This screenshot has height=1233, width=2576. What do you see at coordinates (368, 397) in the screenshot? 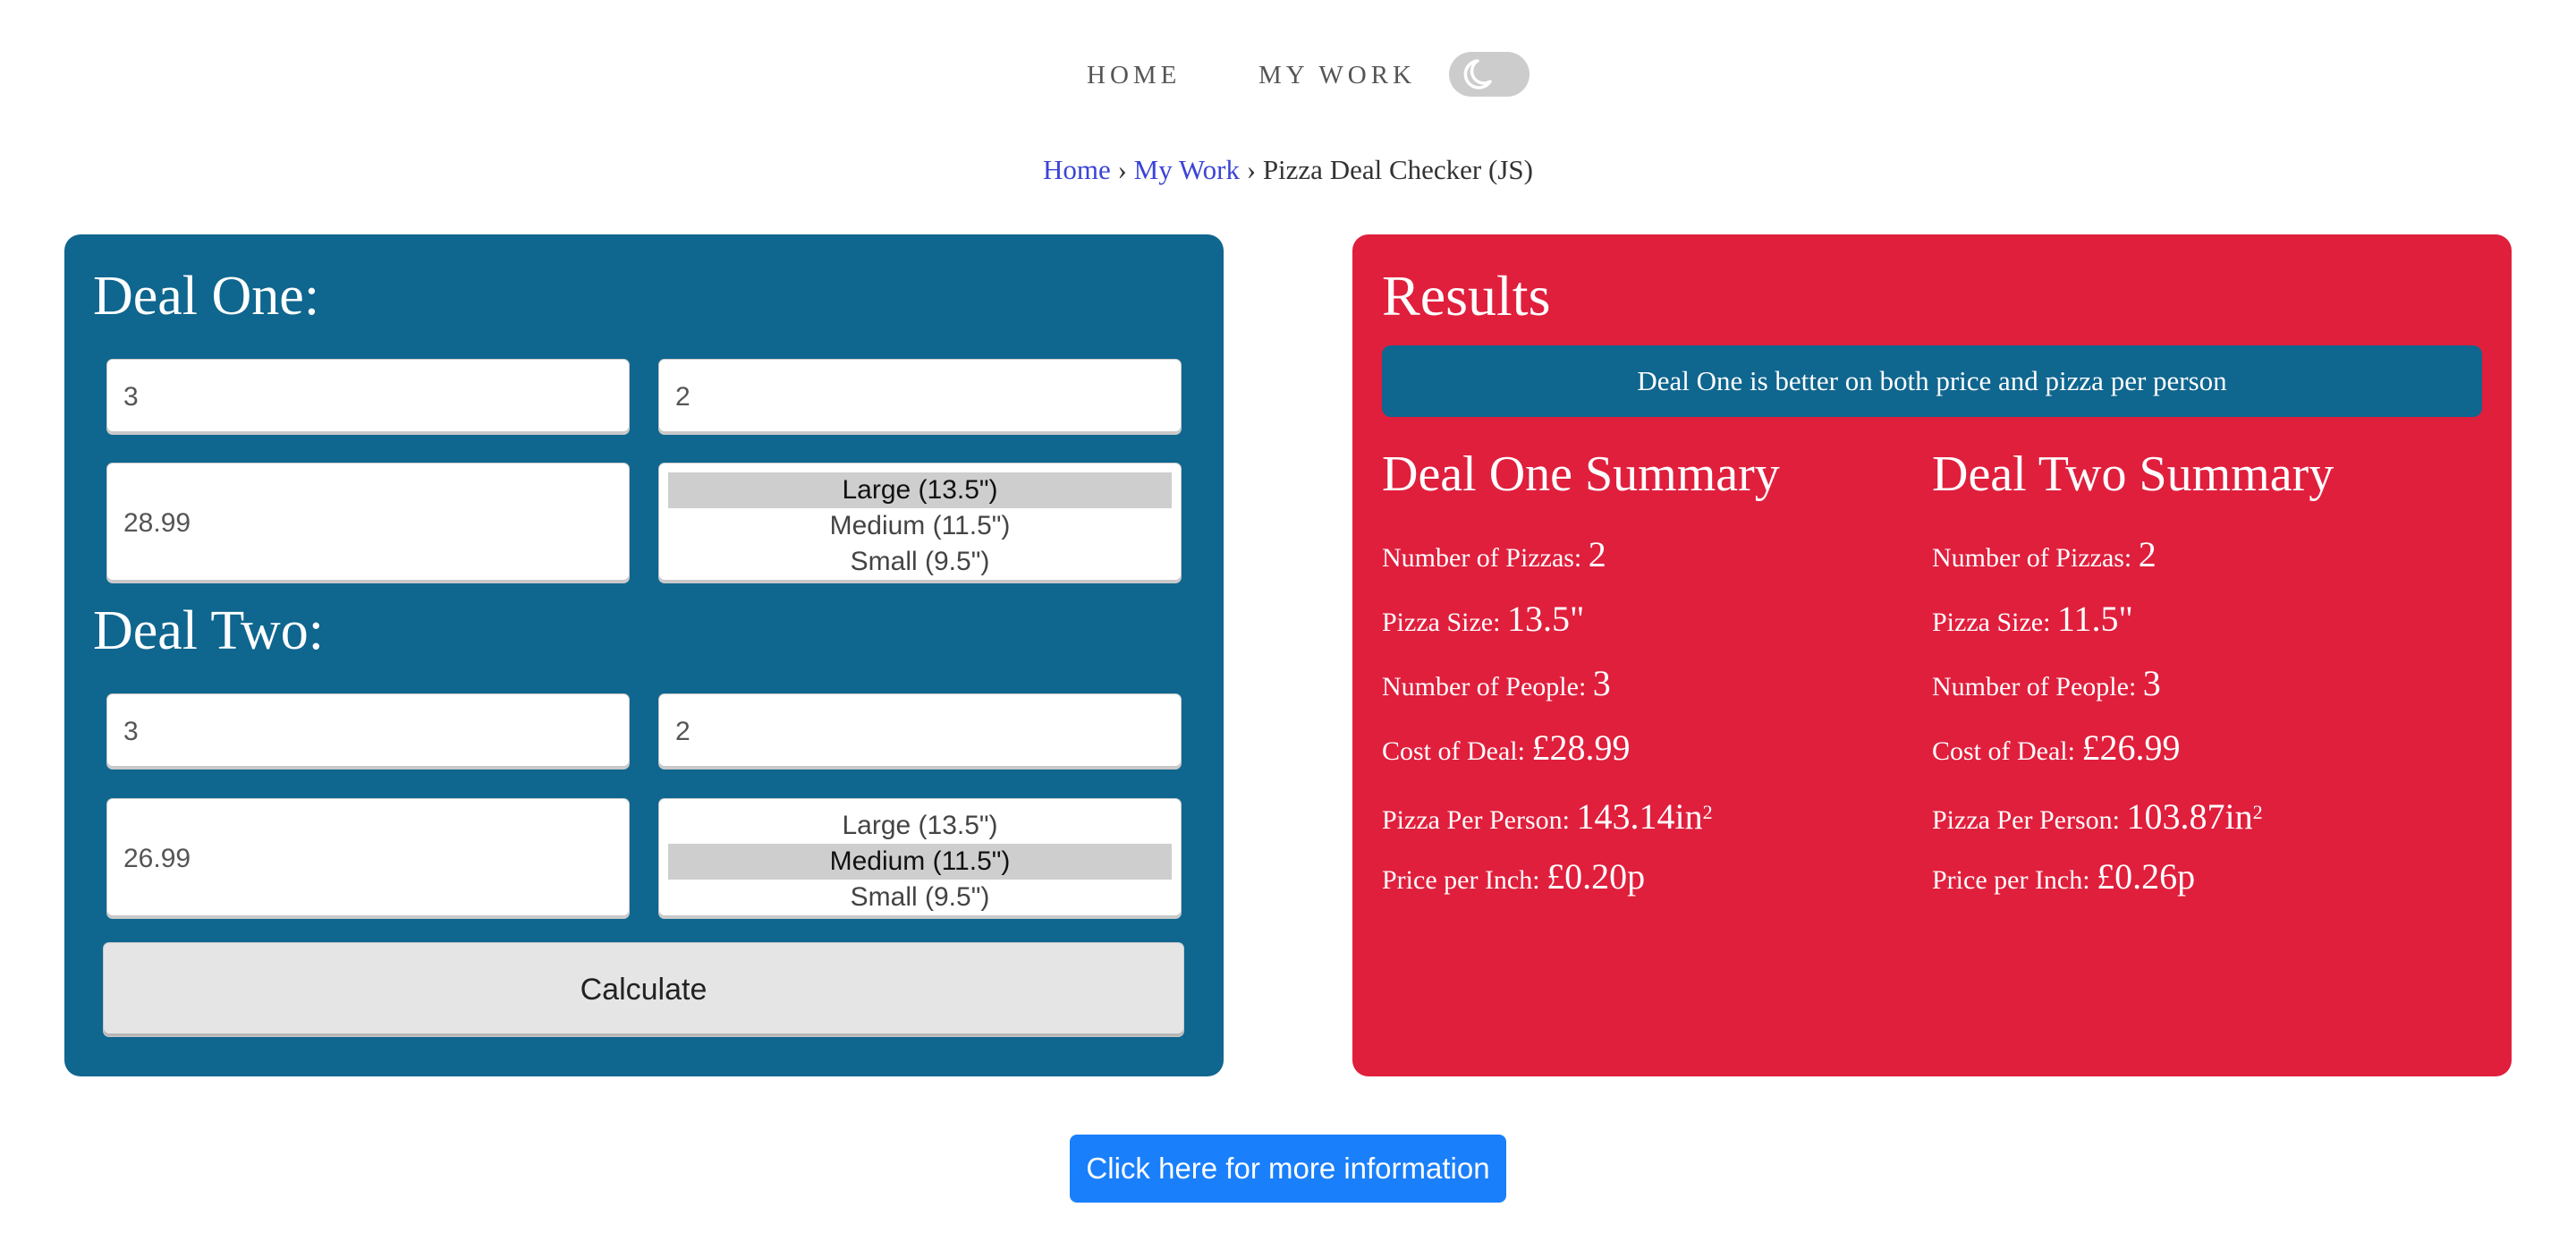
I see `deal-one-people-input` at bounding box center [368, 397].